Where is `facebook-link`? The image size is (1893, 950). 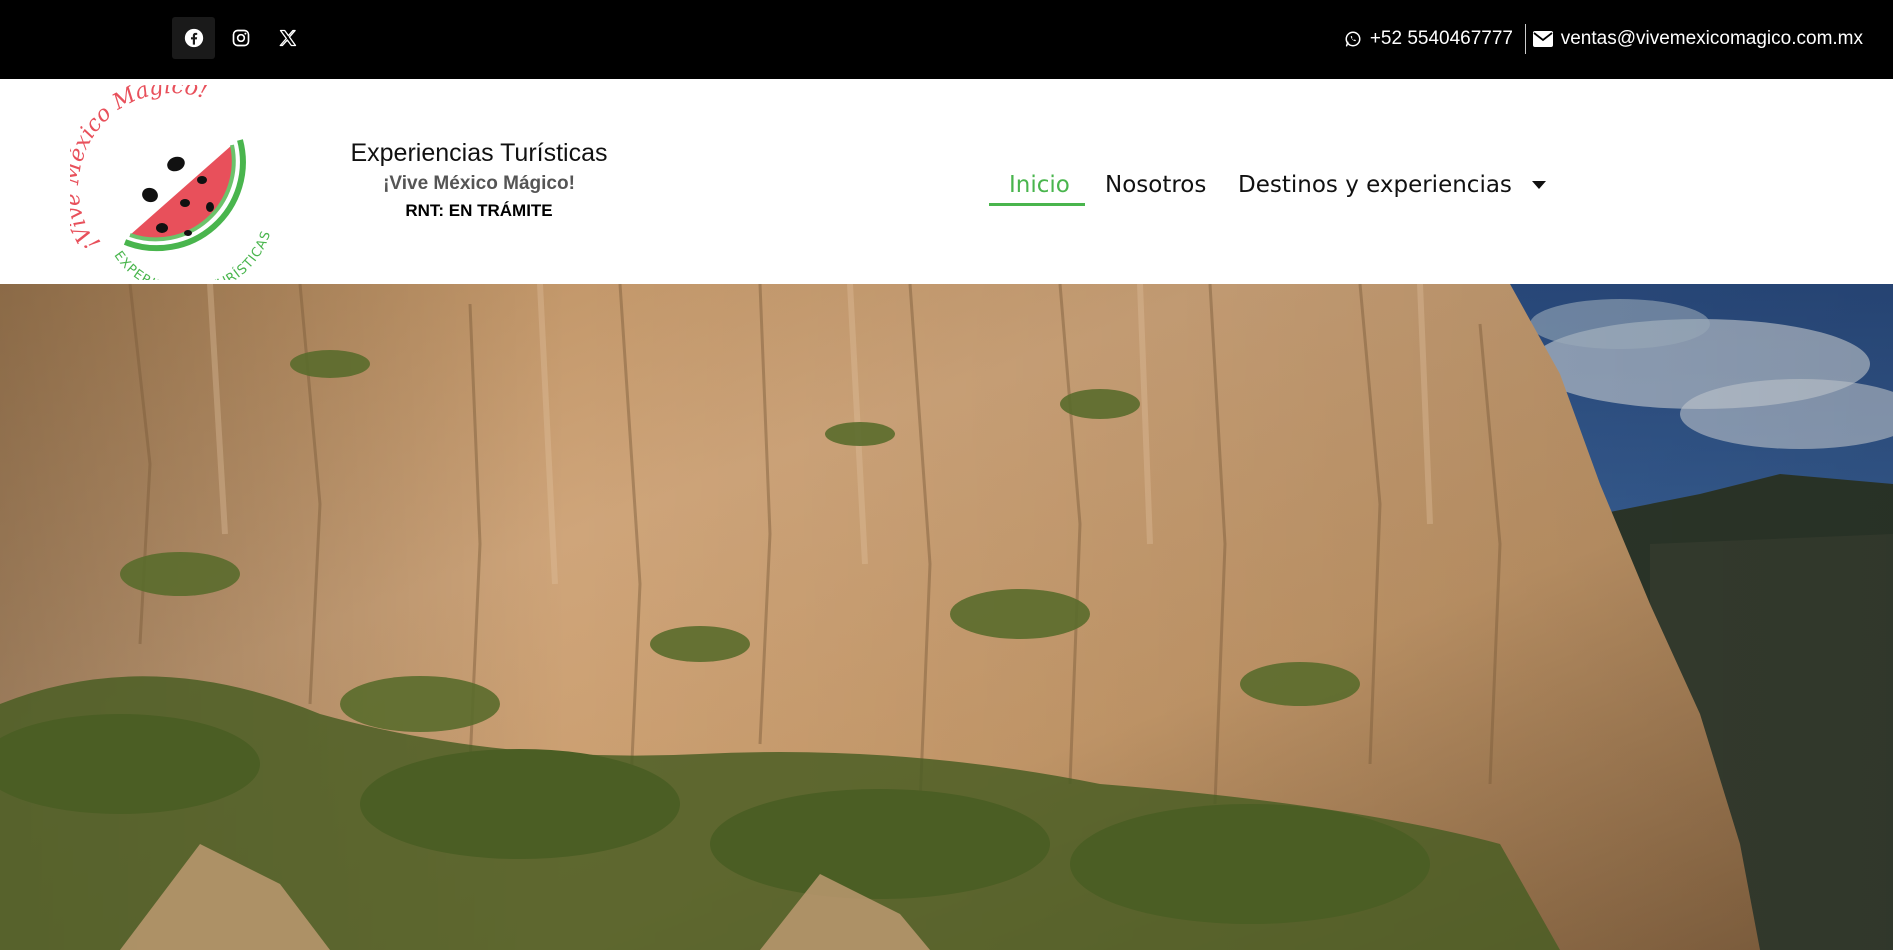 facebook-link is located at coordinates (193, 38).